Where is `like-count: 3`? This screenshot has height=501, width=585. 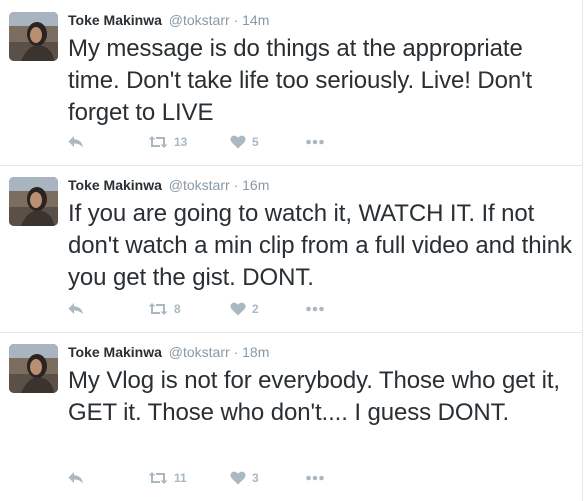 like-count: 3 is located at coordinates (255, 478).